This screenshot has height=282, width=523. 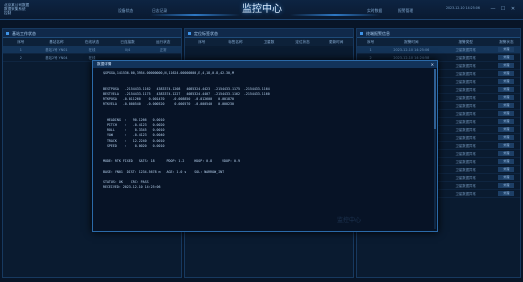 What do you see at coordinates (438, 33) in the screenshot?
I see `panel-header: 终端报警信息` at bounding box center [438, 33].